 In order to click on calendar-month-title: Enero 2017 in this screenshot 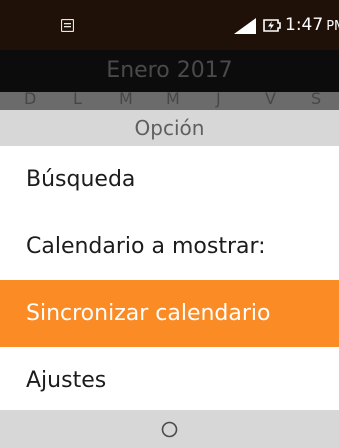, I will do `click(169, 71)`.